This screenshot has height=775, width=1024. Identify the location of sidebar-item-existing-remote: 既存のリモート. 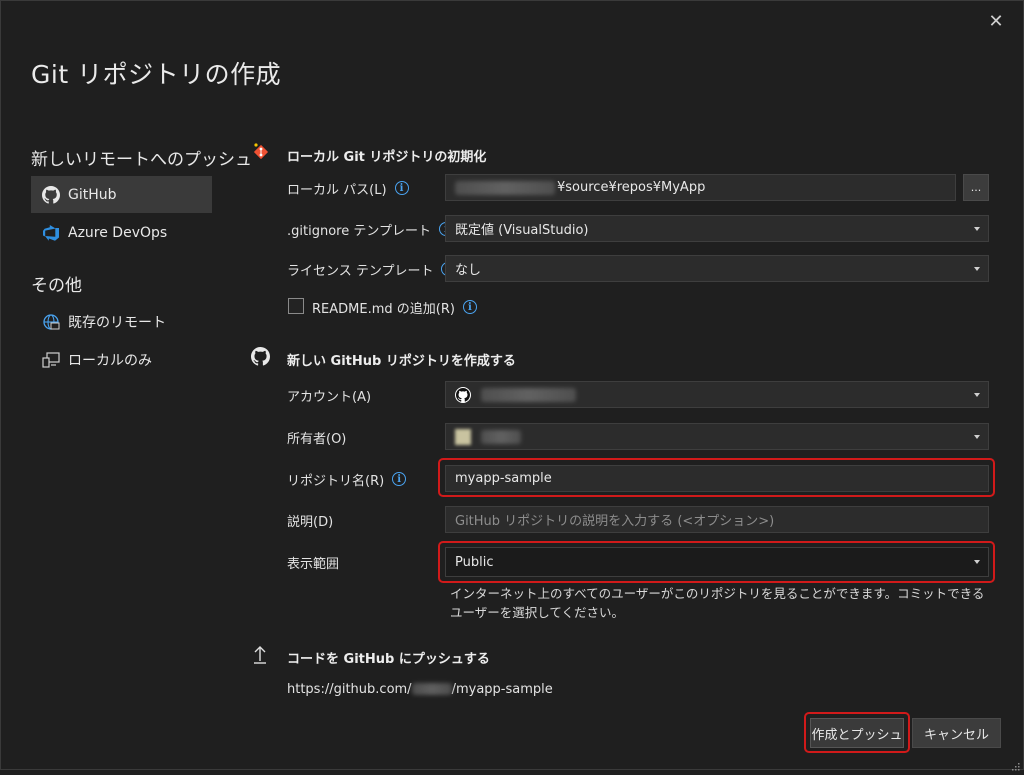
(121, 321).